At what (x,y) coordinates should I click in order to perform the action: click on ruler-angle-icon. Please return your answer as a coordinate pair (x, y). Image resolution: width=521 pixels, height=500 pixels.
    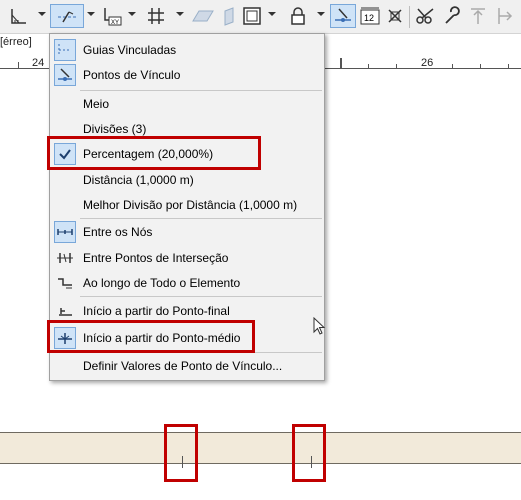
    Looking at the image, I should click on (18, 16).